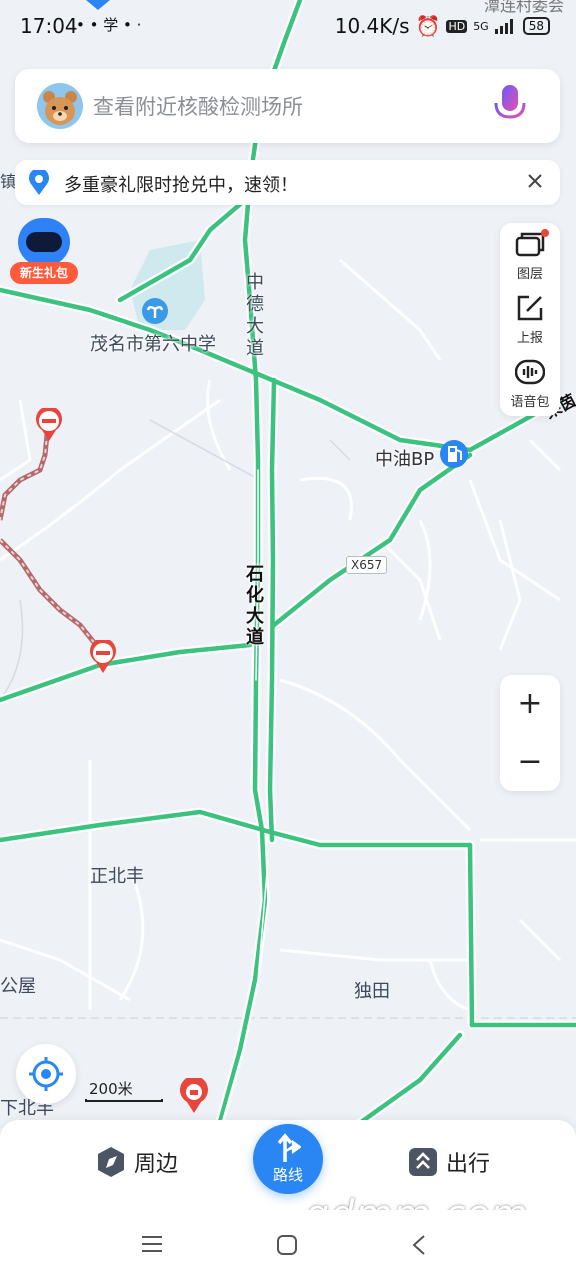 Image resolution: width=576 pixels, height=1280 pixels. What do you see at coordinates (530, 308) in the screenshot?
I see `edit-report-icon` at bounding box center [530, 308].